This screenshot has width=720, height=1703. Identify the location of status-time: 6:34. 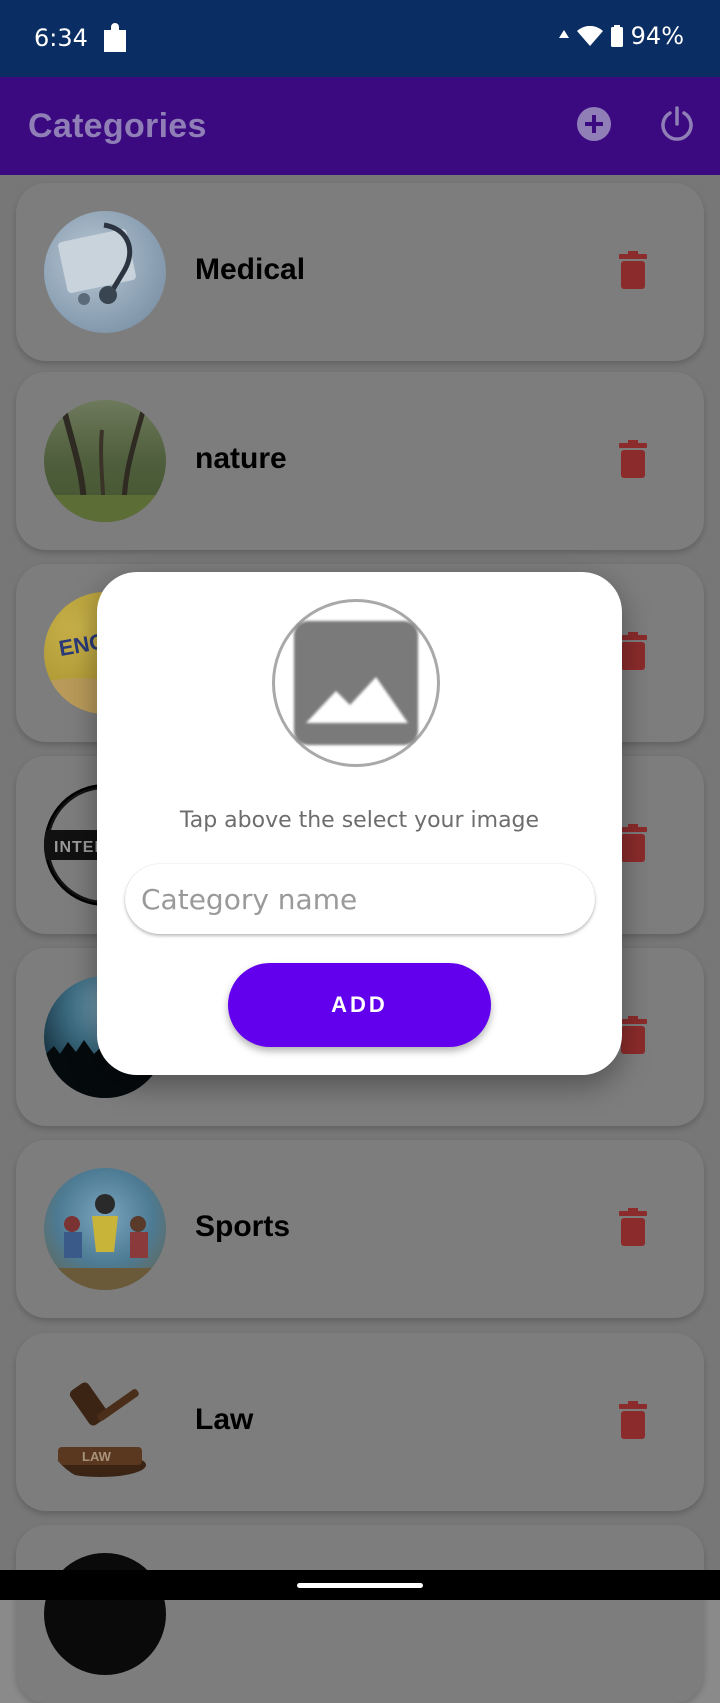
(61, 38).